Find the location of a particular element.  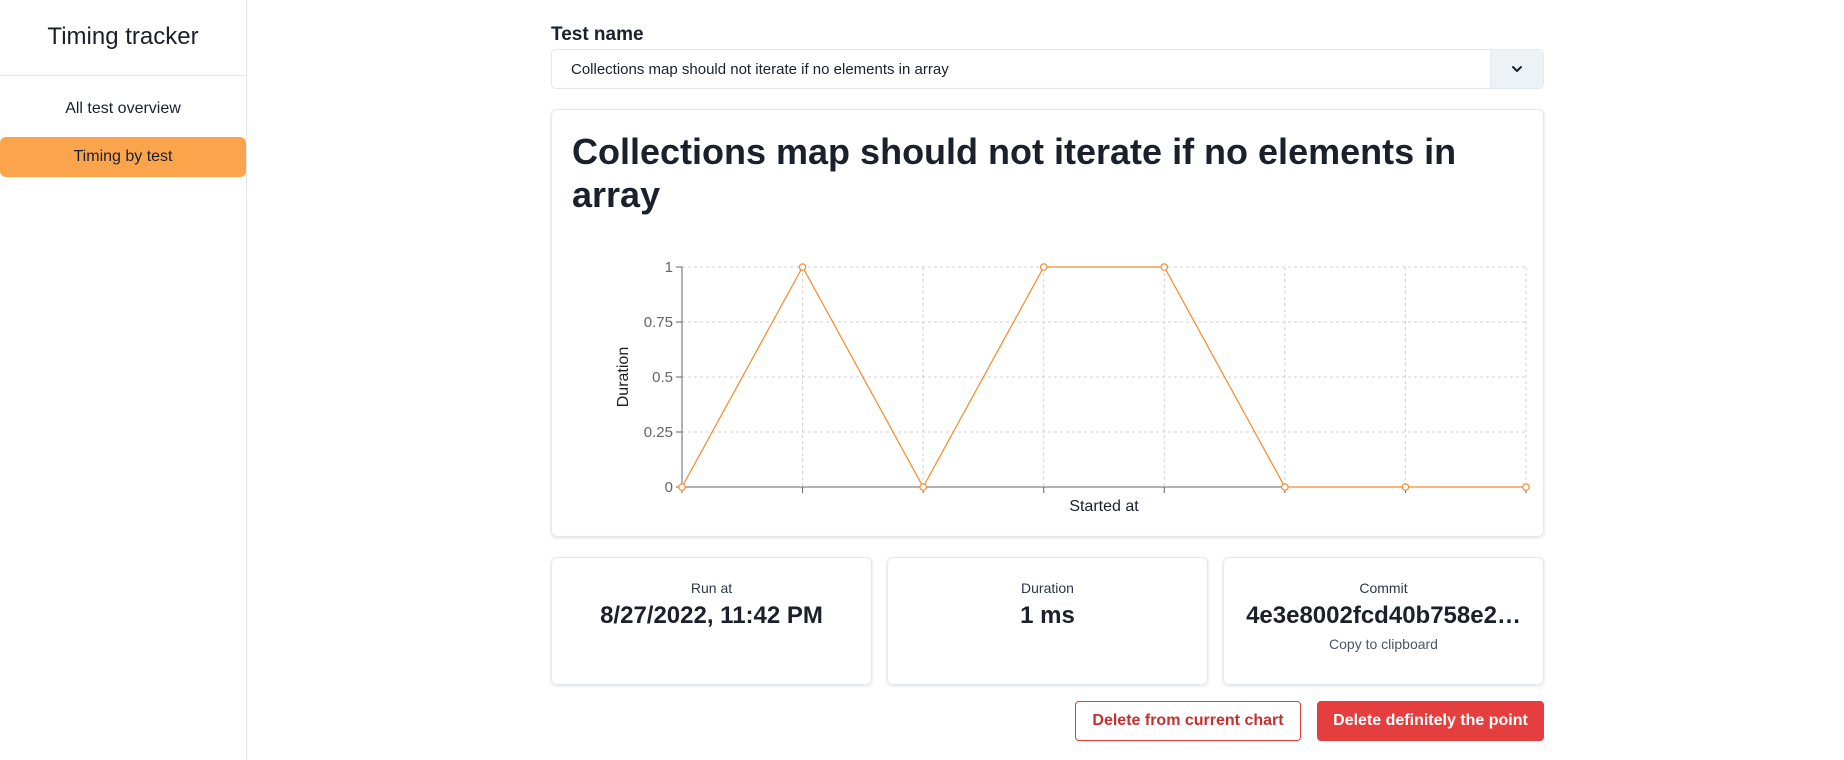

test-name-label: Test name is located at coordinates (597, 34).